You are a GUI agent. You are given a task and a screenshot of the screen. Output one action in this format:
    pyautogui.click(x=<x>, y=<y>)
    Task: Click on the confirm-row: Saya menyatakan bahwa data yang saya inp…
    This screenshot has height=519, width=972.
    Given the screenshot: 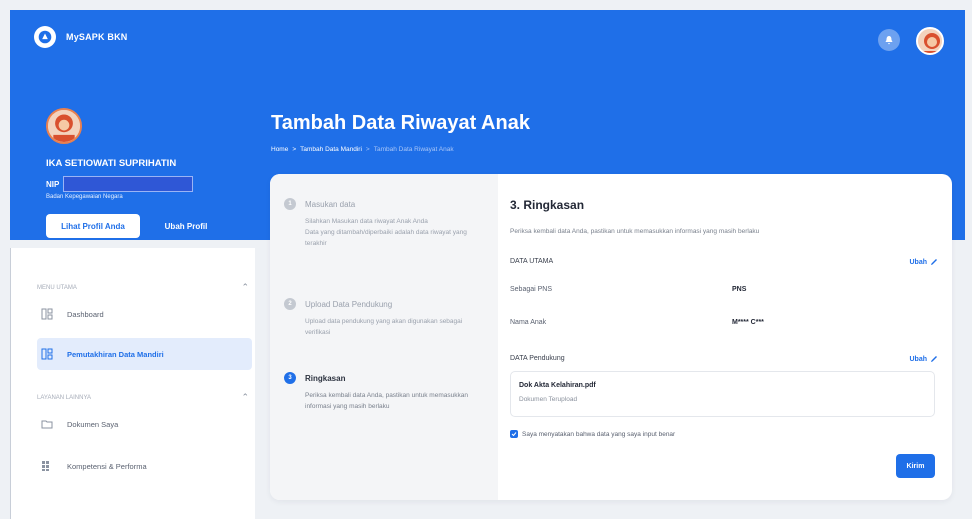 What is the action you would take?
    pyautogui.click(x=592, y=434)
    